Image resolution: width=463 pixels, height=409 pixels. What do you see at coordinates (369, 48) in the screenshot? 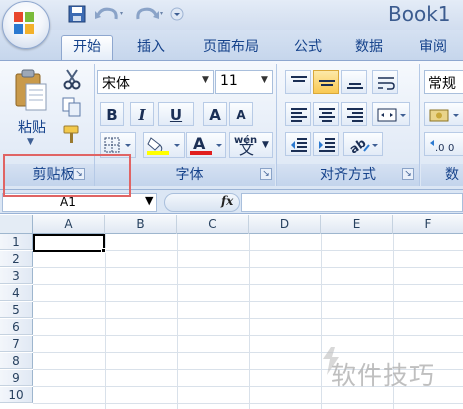
I see `tab-data: 数据` at bounding box center [369, 48].